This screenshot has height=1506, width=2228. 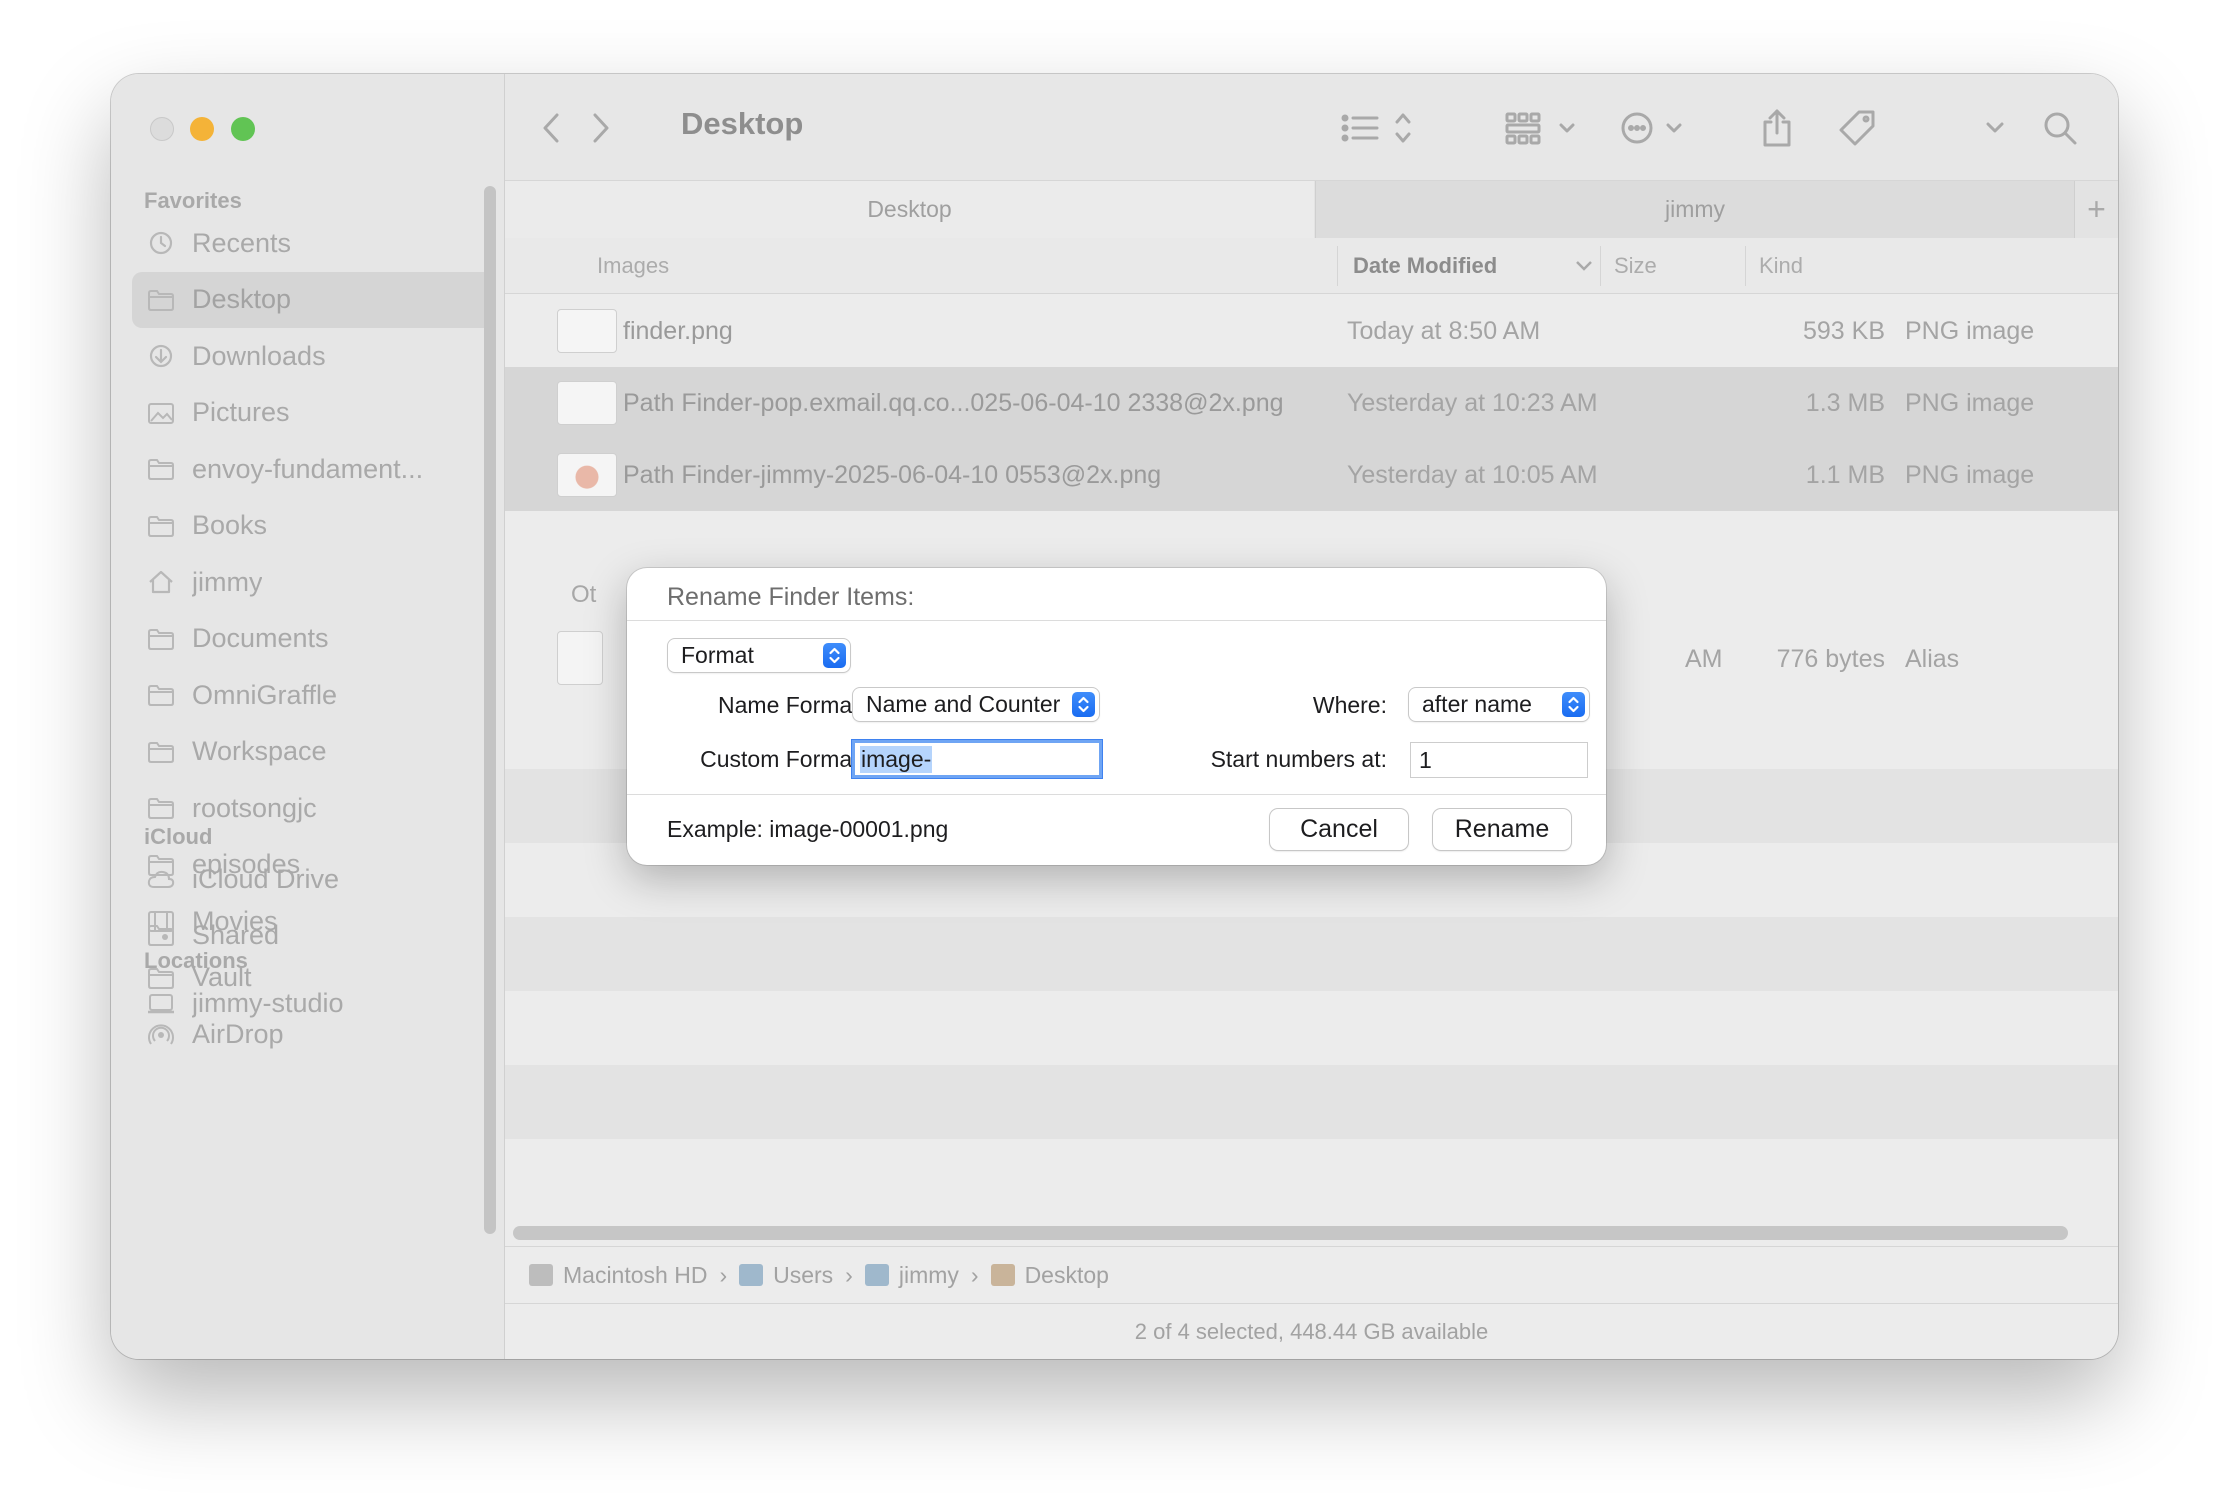 What do you see at coordinates (1499, 760) in the screenshot?
I see `start-numbers-input: 1` at bounding box center [1499, 760].